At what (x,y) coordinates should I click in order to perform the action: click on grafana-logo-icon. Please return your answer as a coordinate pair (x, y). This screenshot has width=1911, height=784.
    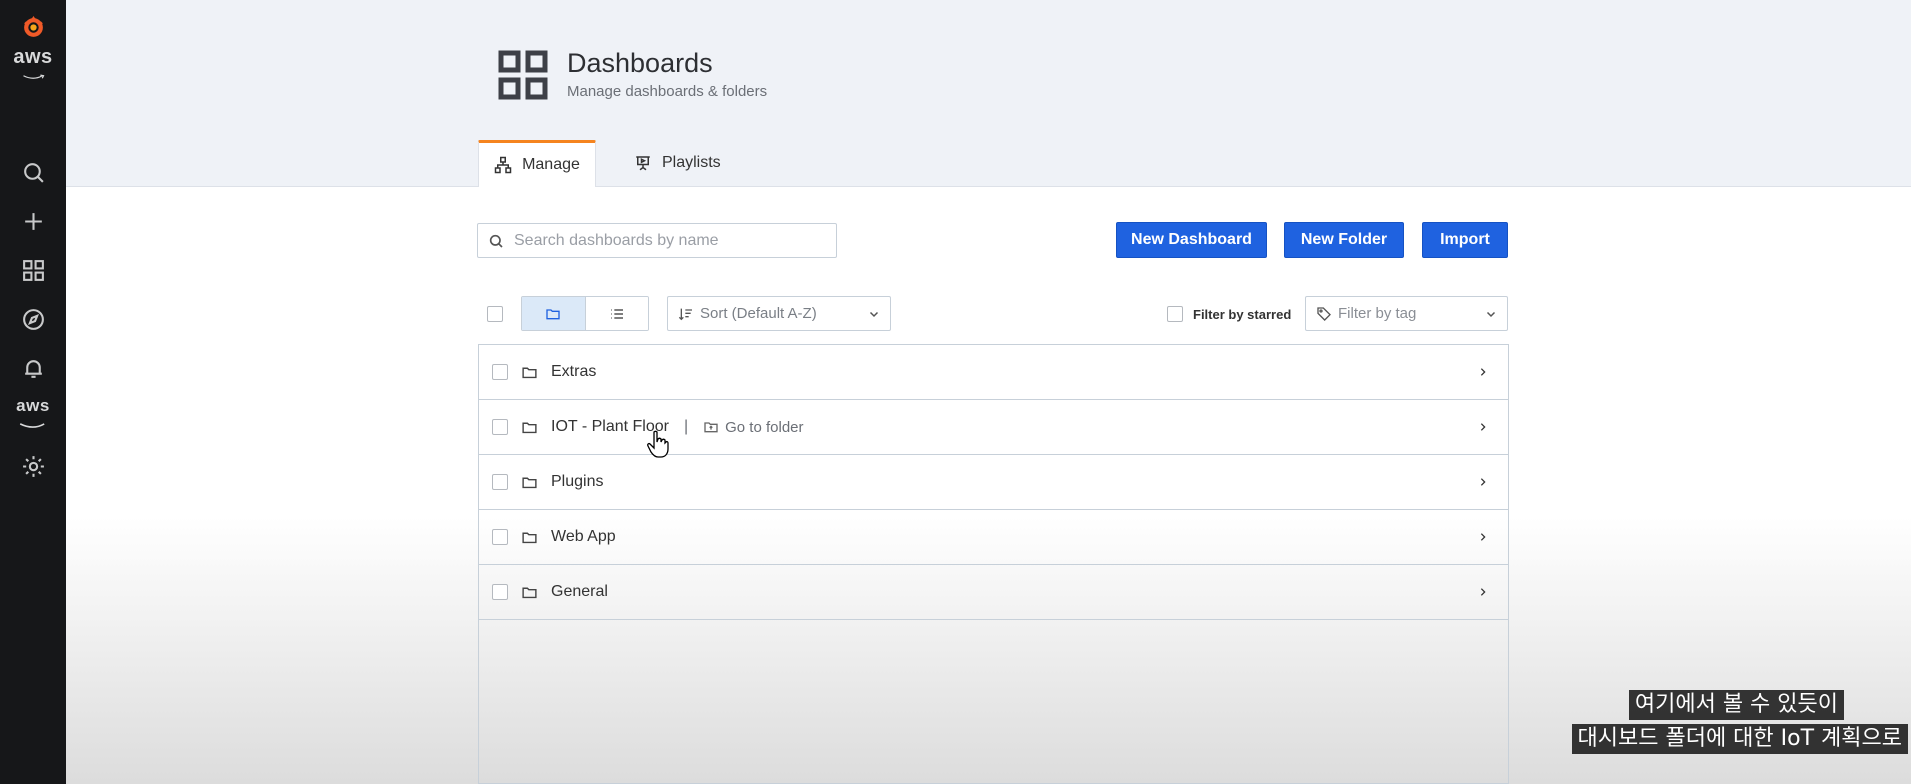
    Looking at the image, I should click on (33, 27).